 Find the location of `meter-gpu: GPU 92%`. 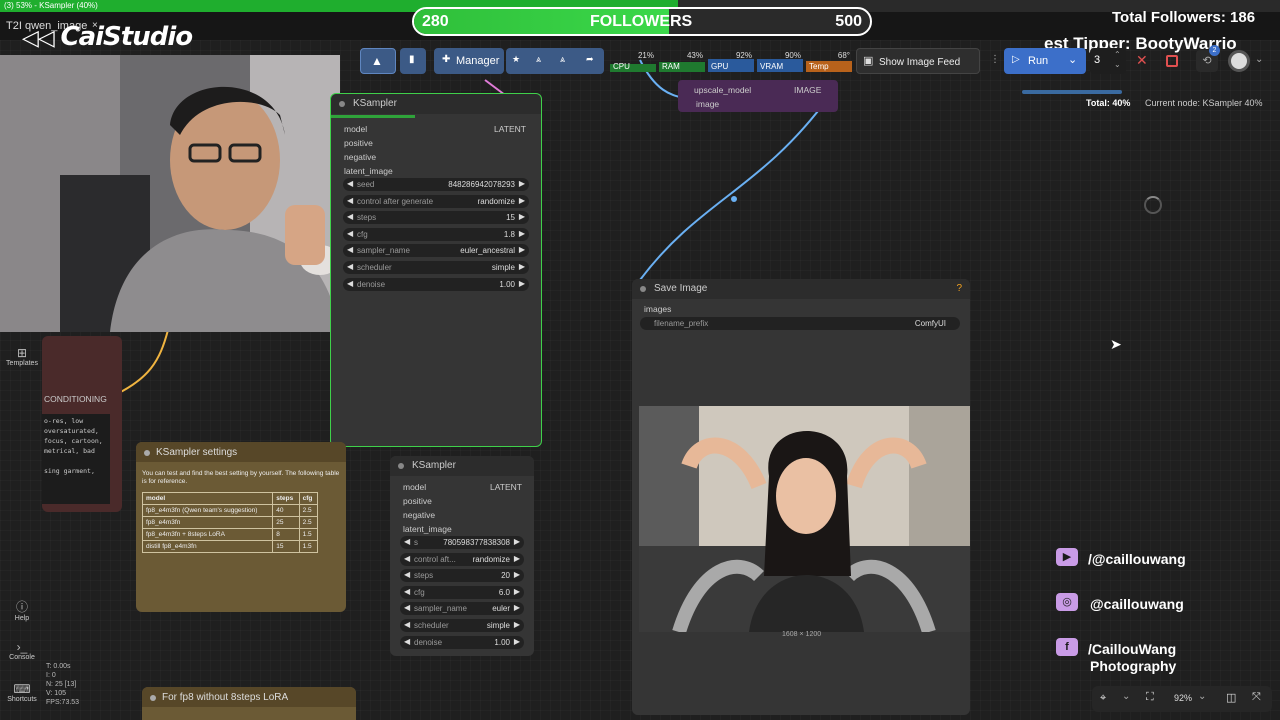

meter-gpu: GPU 92% is located at coordinates (731, 61).